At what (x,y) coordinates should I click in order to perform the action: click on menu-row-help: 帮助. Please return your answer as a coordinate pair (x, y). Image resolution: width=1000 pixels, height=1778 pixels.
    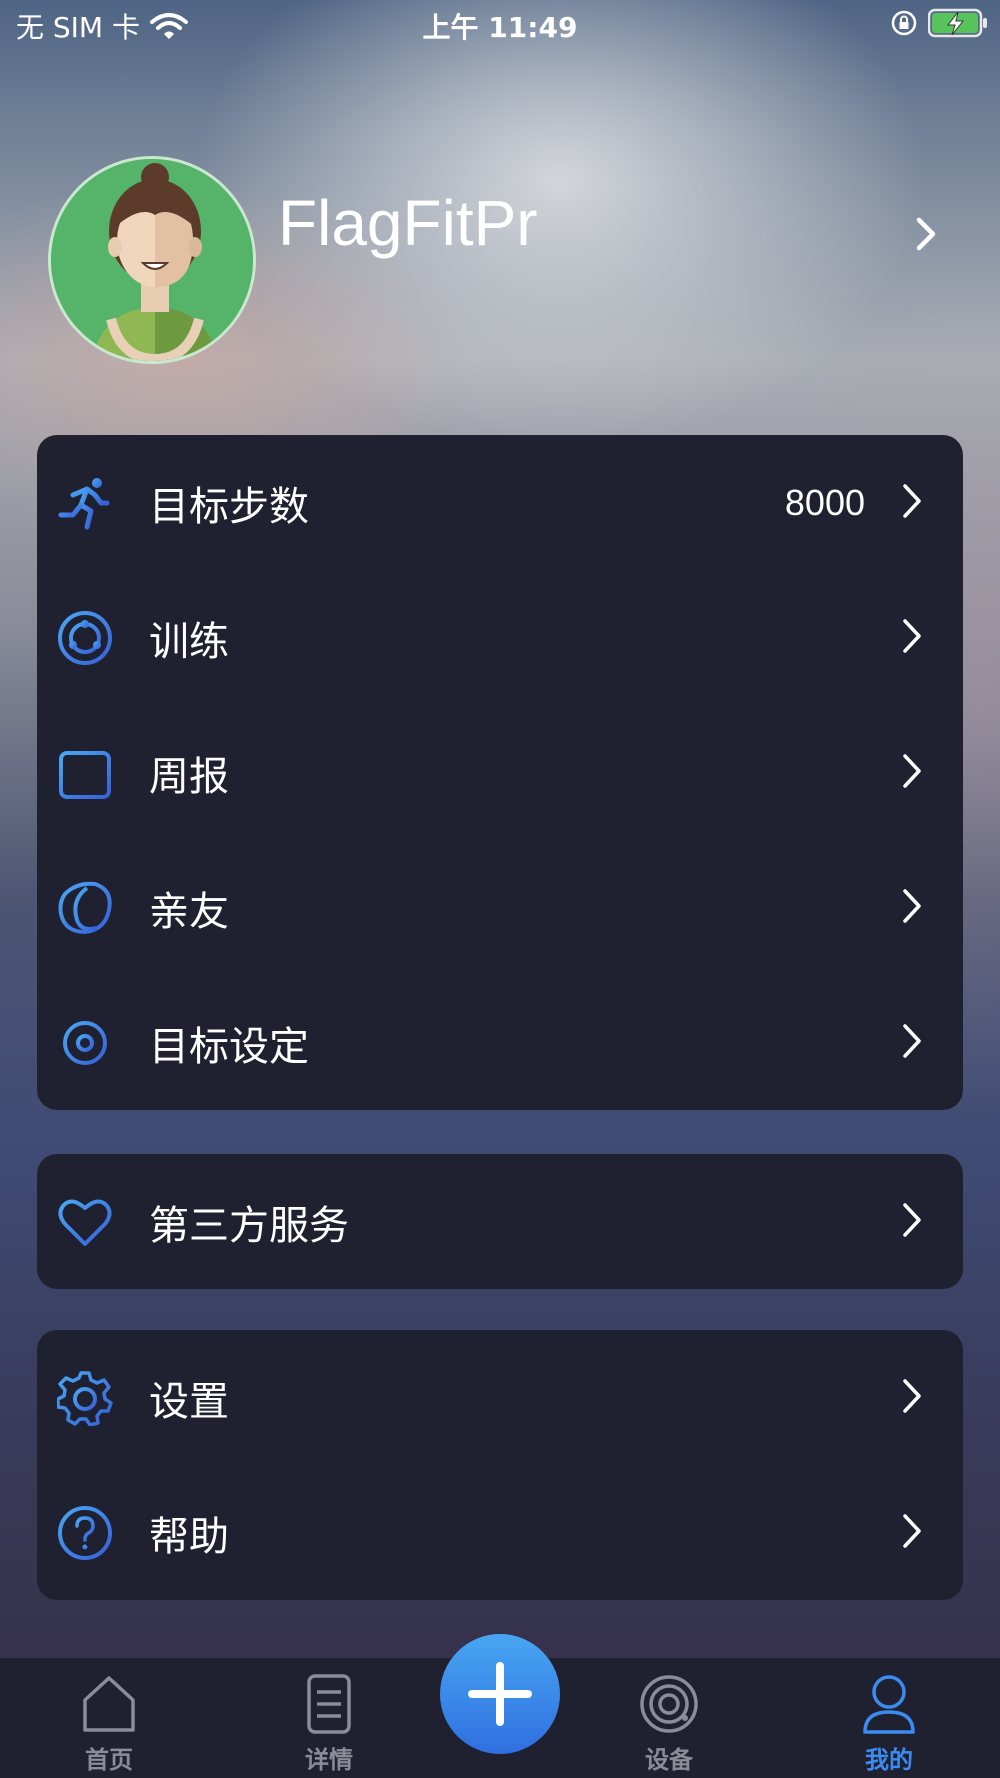
    Looking at the image, I should click on (500, 1532).